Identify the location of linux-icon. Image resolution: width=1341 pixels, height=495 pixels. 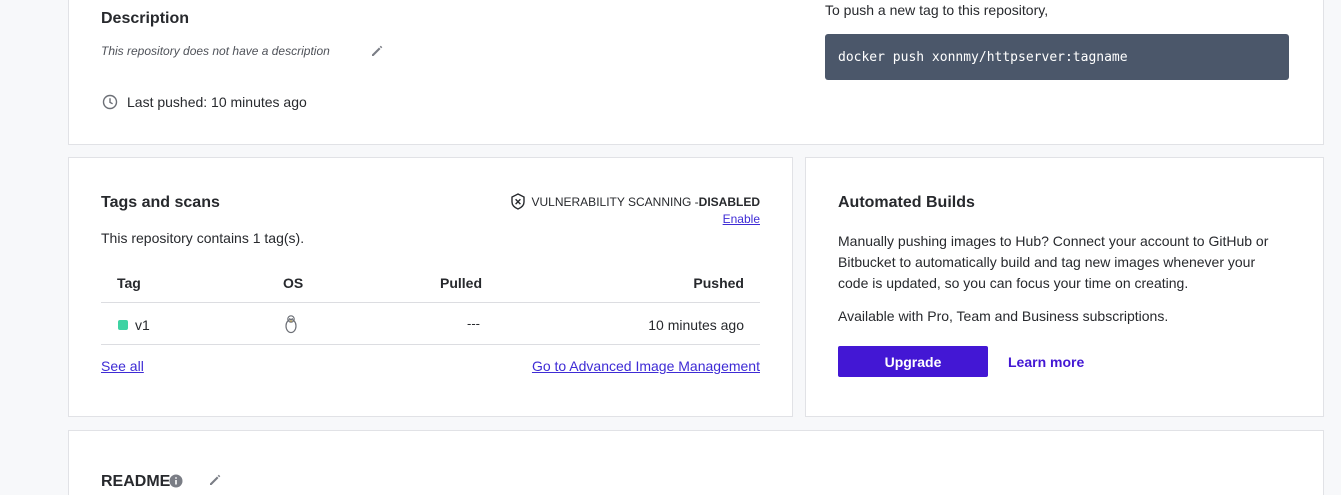
(291, 324).